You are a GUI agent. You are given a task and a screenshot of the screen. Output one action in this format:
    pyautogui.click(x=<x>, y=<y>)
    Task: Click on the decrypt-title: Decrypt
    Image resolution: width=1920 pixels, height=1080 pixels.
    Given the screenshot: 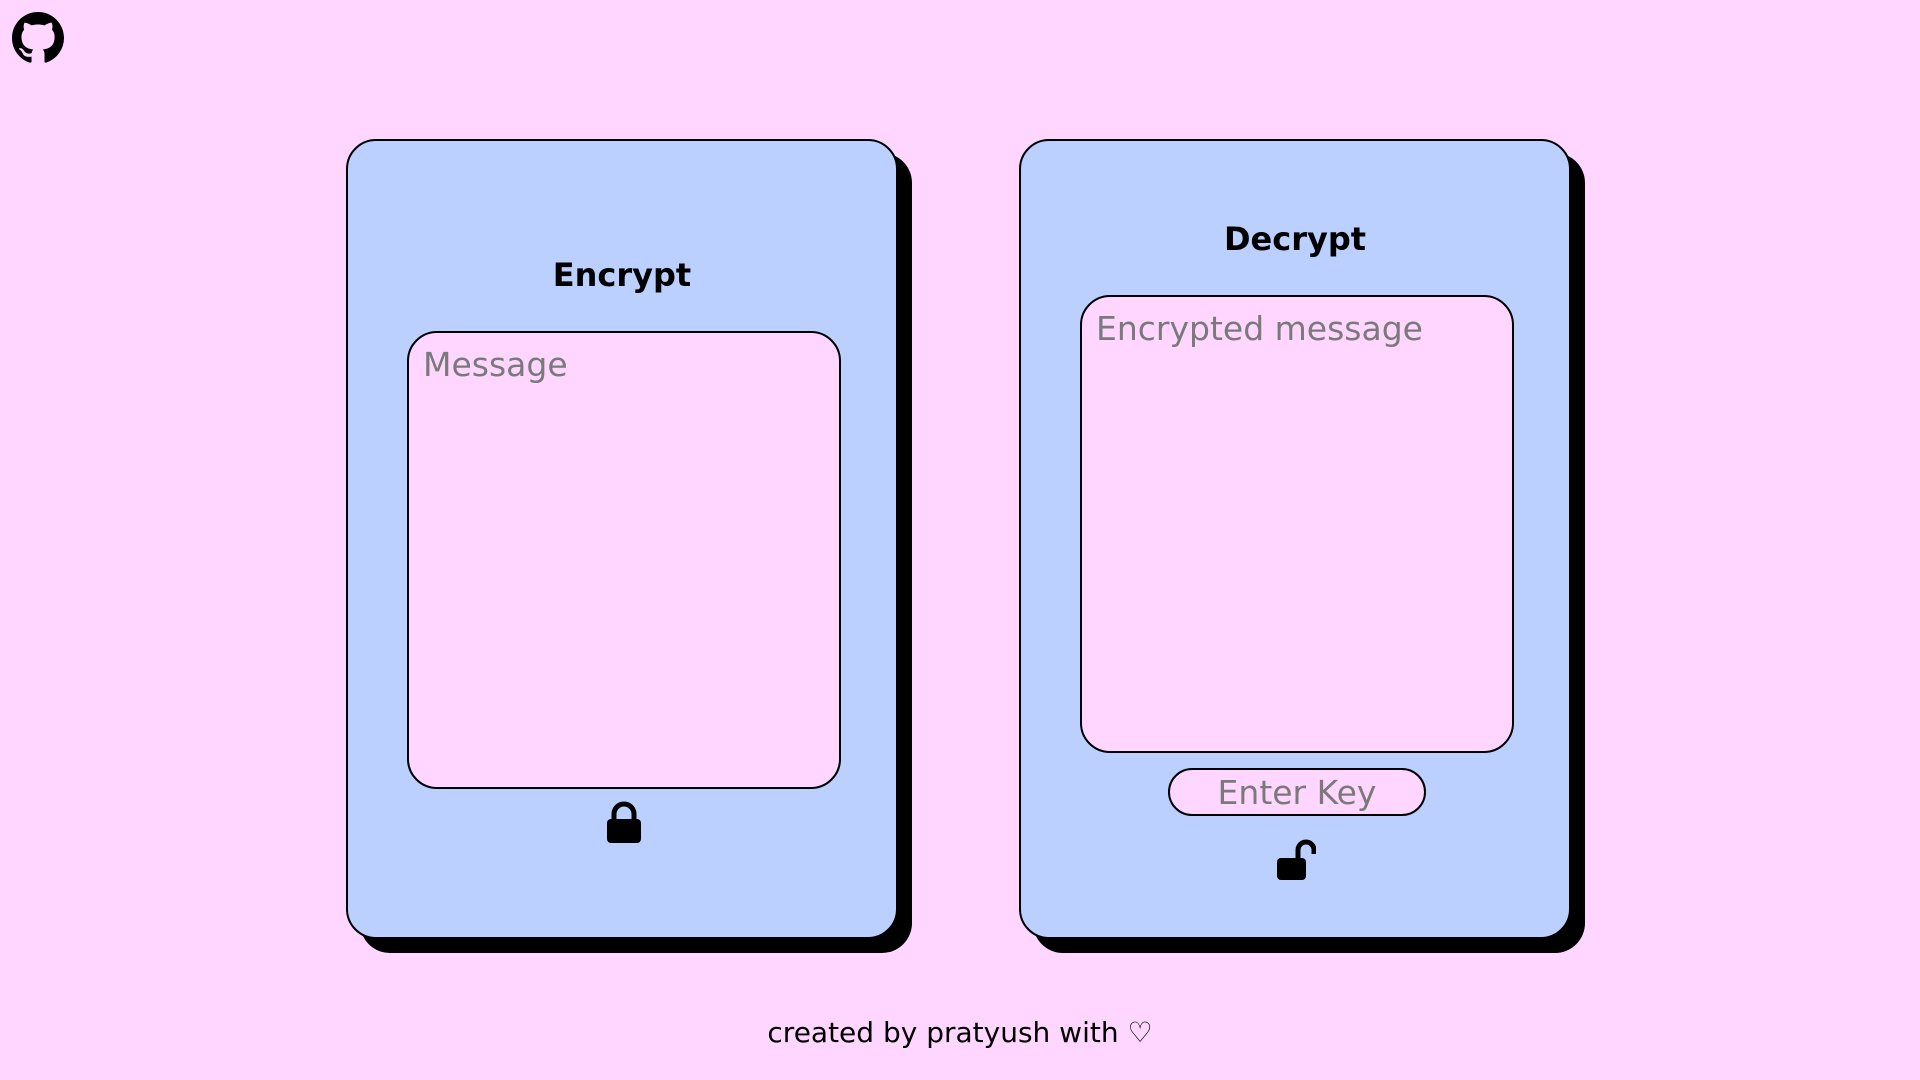 What is the action you would take?
    pyautogui.click(x=1295, y=239)
    